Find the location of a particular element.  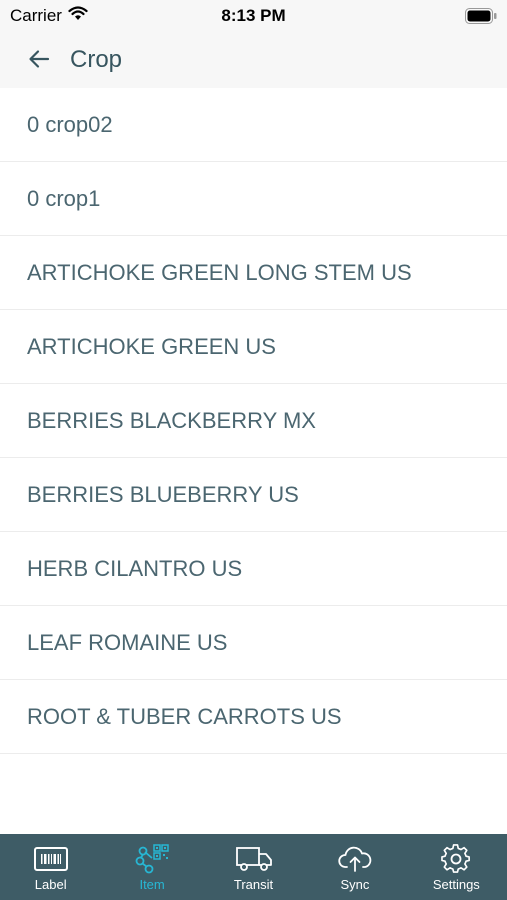

list-item-label: ARTICHOKE GREEN US is located at coordinates (151, 346).